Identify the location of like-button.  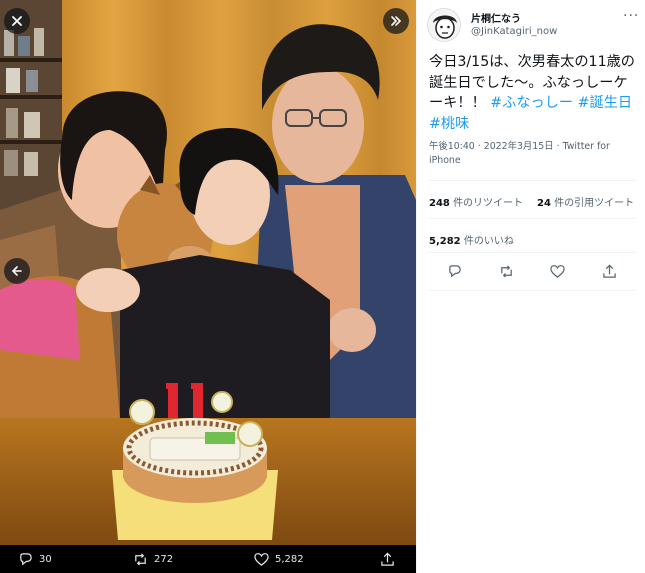
(557, 271).